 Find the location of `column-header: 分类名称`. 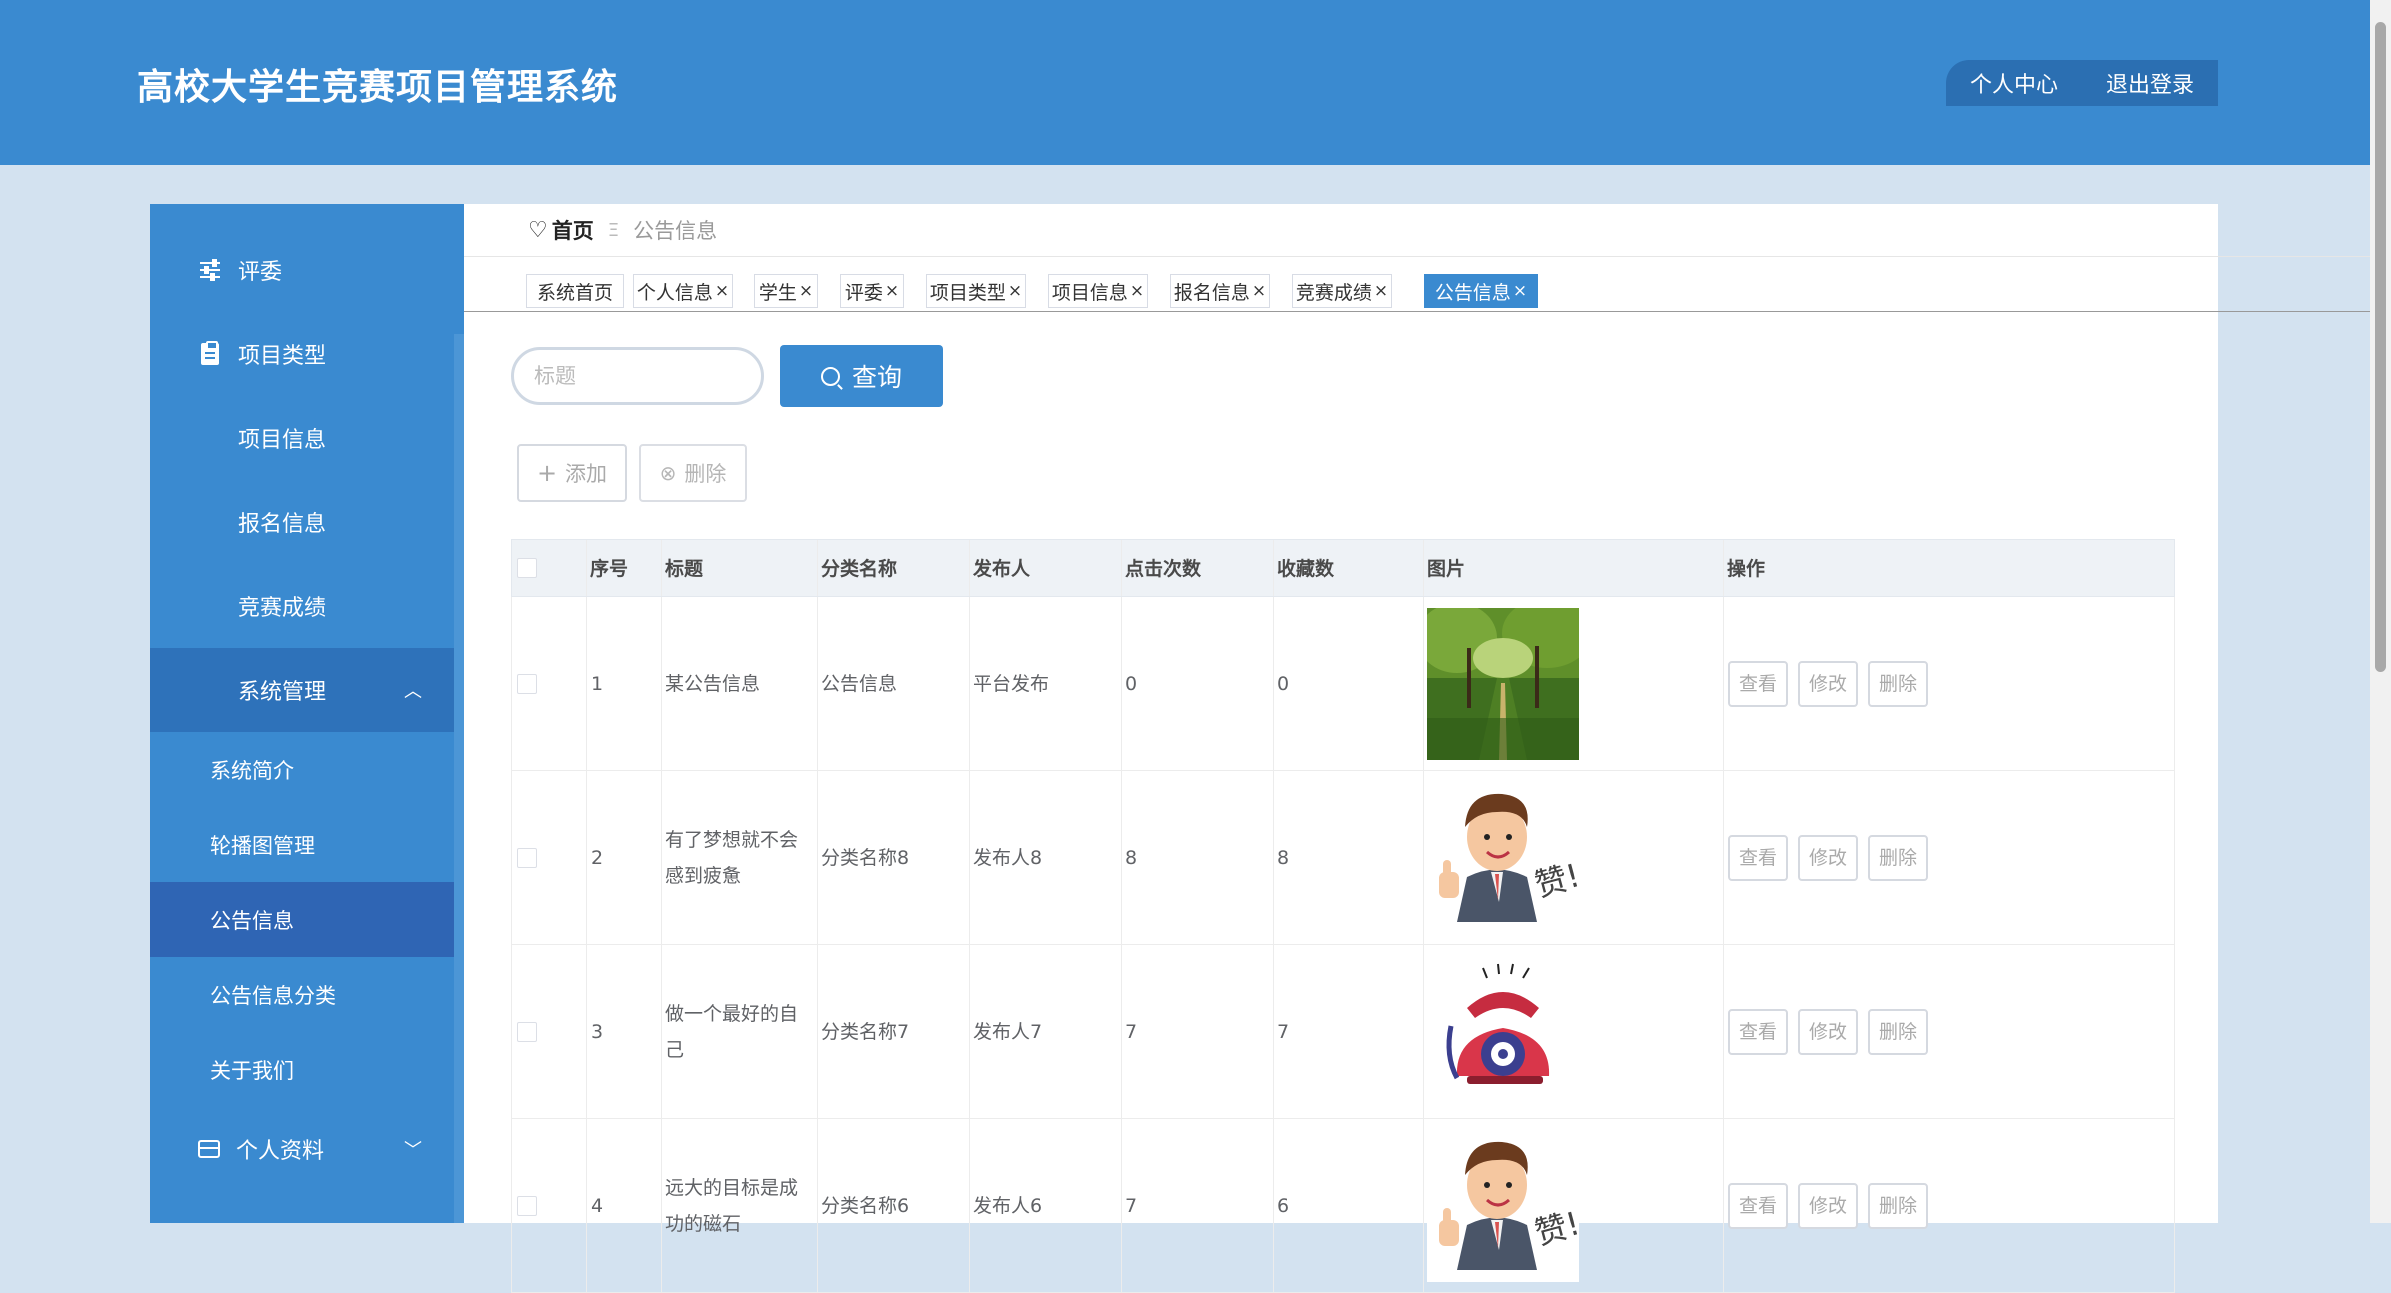

column-header: 分类名称 is located at coordinates (859, 569).